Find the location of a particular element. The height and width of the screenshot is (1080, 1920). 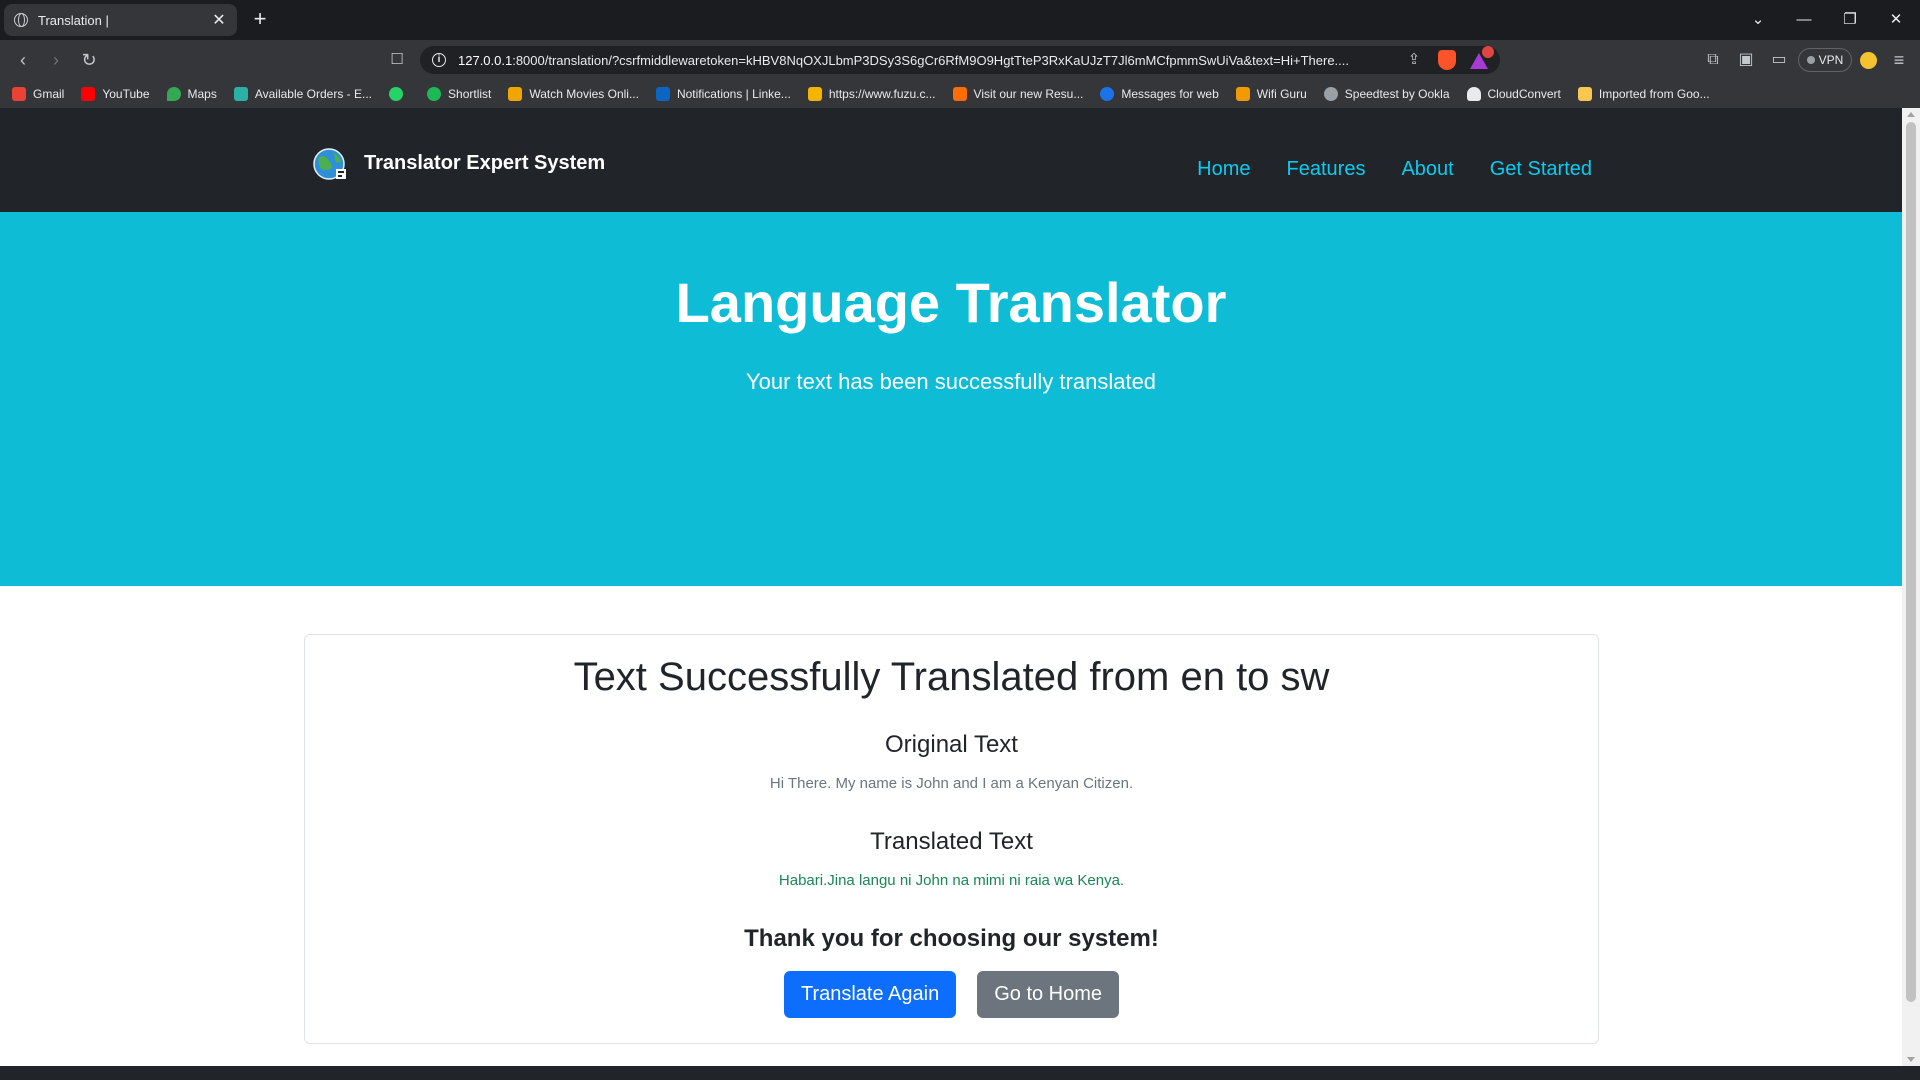

menu-icon: ≡ is located at coordinates (1899, 60).